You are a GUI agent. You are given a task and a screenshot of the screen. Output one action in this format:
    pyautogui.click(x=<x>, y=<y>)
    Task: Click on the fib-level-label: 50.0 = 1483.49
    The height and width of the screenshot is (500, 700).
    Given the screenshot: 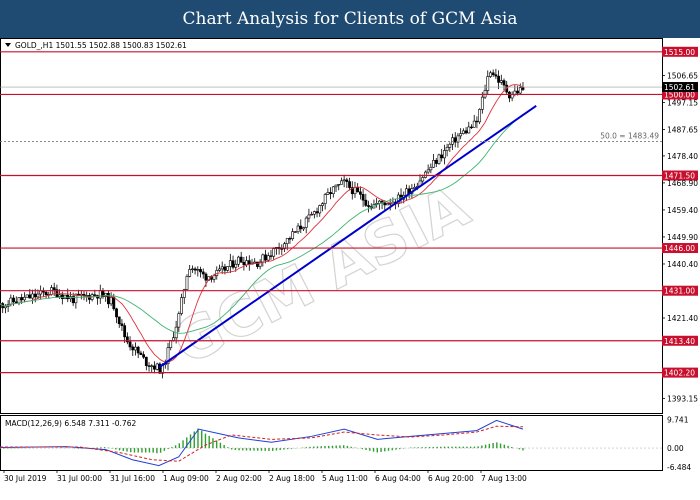 What is the action you would take?
    pyautogui.click(x=629, y=135)
    